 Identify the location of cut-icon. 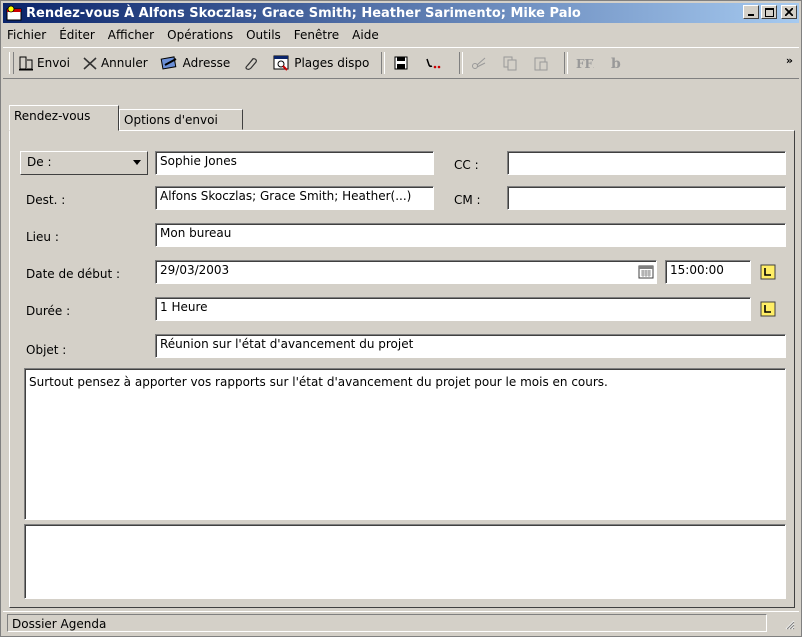
(479, 63).